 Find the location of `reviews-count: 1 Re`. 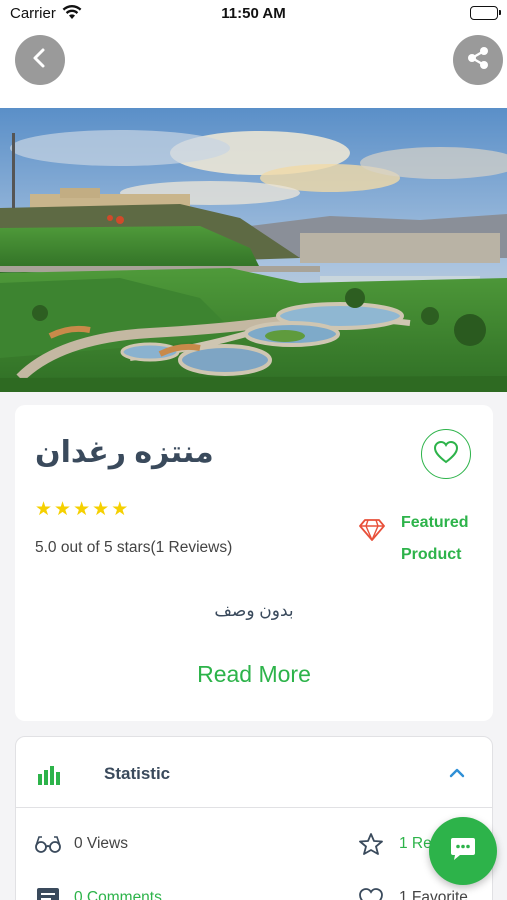

reviews-count: 1 Re is located at coordinates (415, 844).